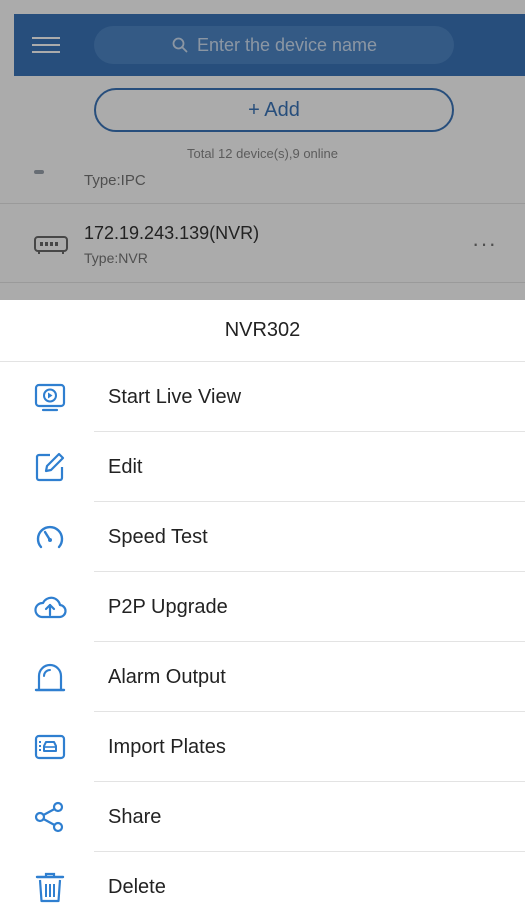 The image size is (525, 918). I want to click on cloud-upload-icon, so click(50, 607).